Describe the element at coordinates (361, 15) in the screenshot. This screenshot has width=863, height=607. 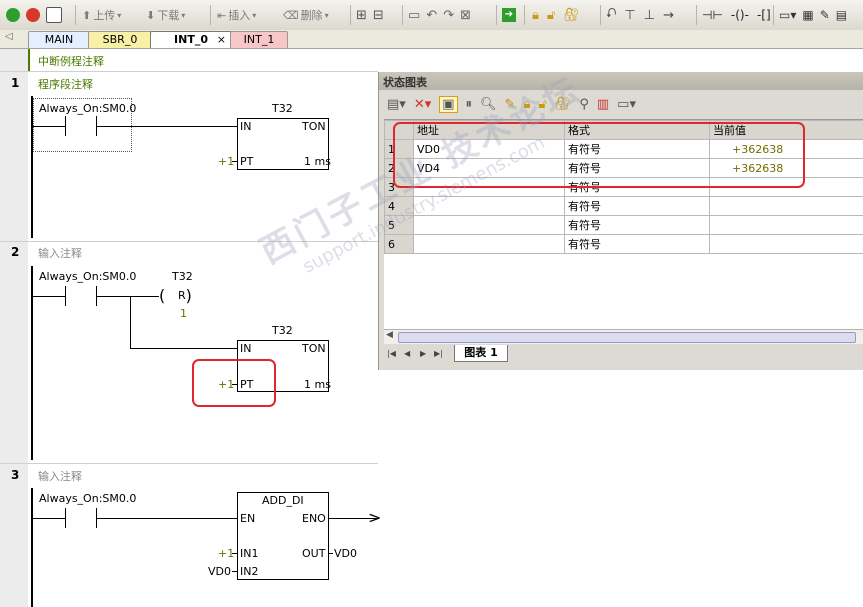
I see `network-icon: ⊞` at that location.